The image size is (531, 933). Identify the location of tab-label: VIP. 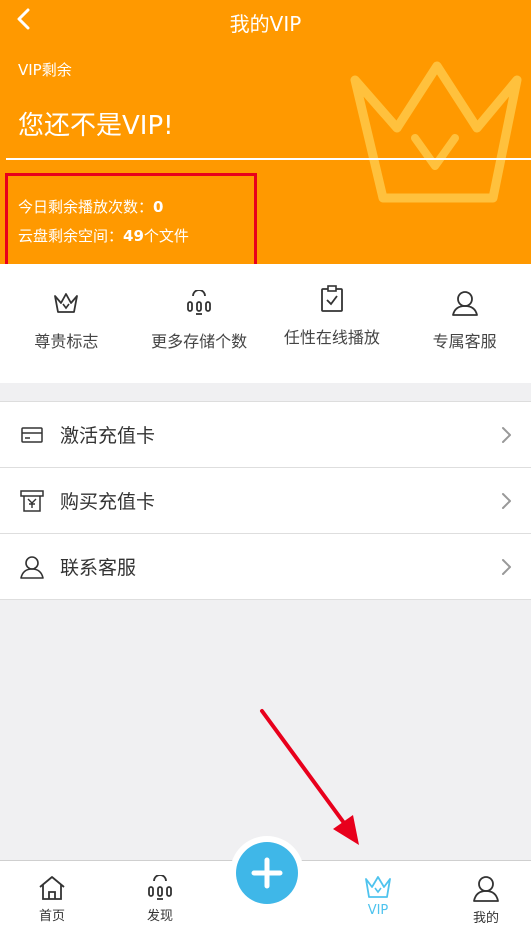
(378, 910).